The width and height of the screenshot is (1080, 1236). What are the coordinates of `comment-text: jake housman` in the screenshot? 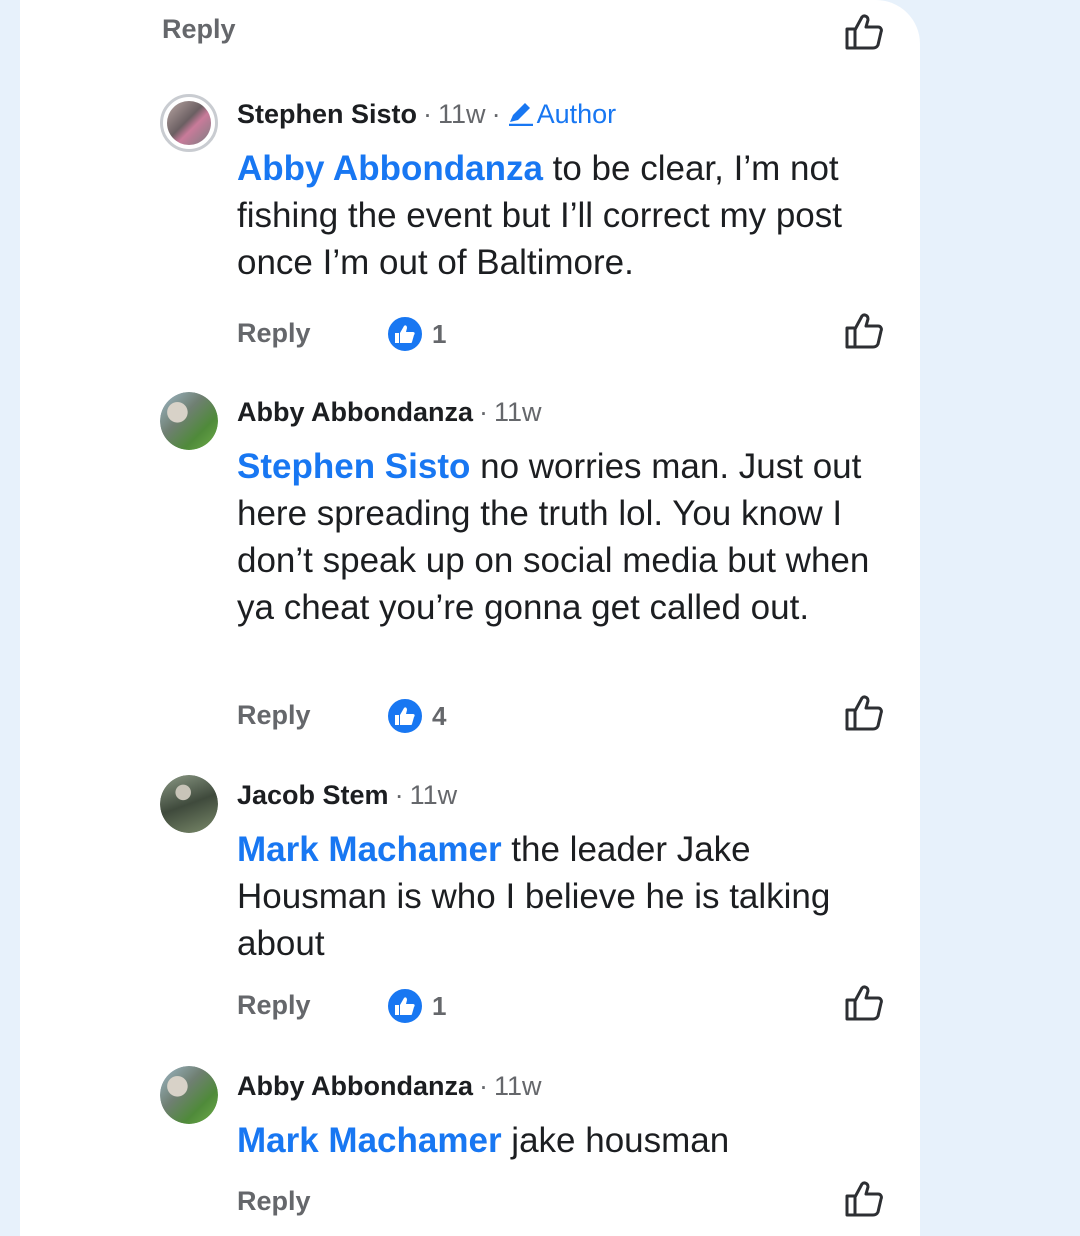 It's located at (615, 1140).